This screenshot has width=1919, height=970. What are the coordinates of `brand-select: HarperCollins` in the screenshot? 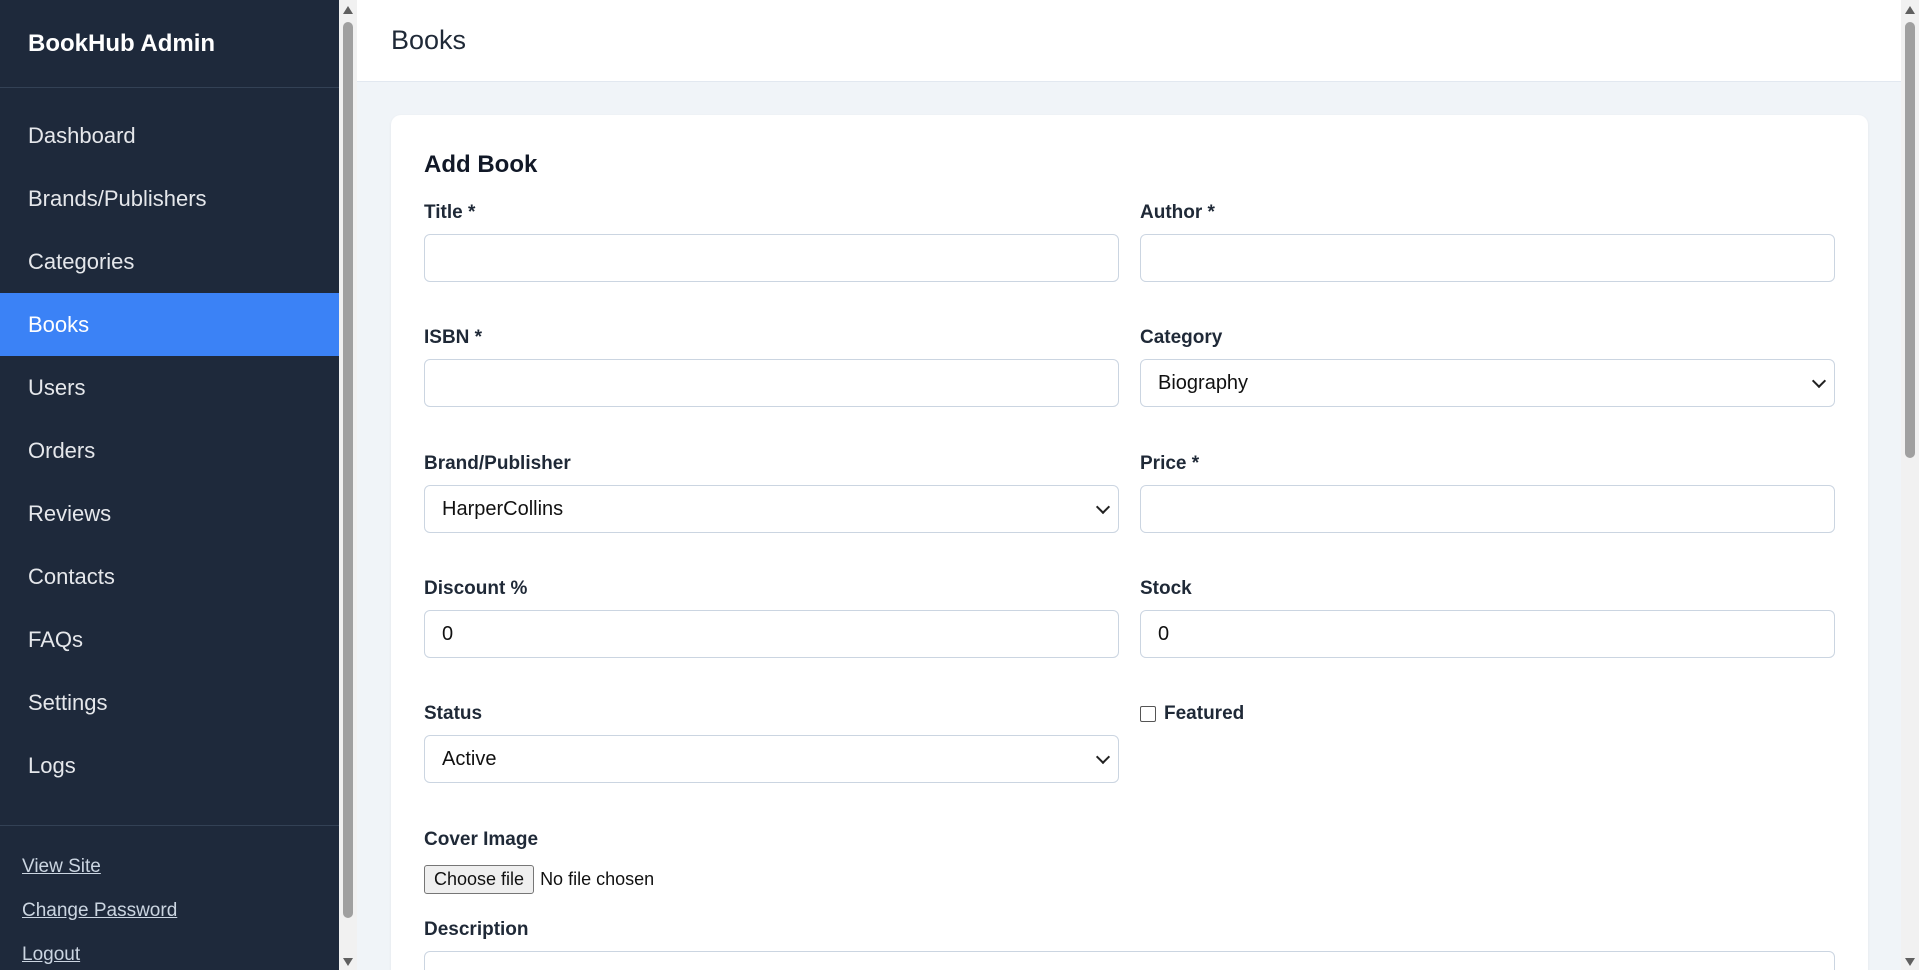 It's located at (771, 509).